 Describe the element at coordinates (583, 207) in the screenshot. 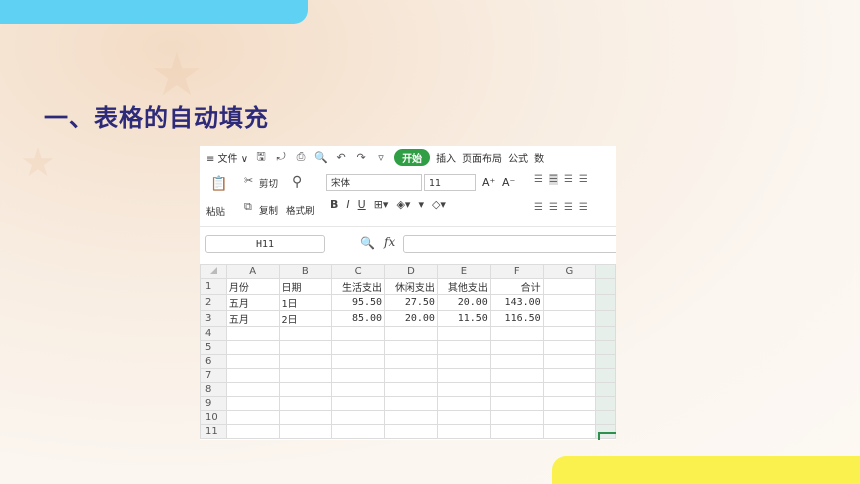

I see `justify-icon: ☰` at that location.